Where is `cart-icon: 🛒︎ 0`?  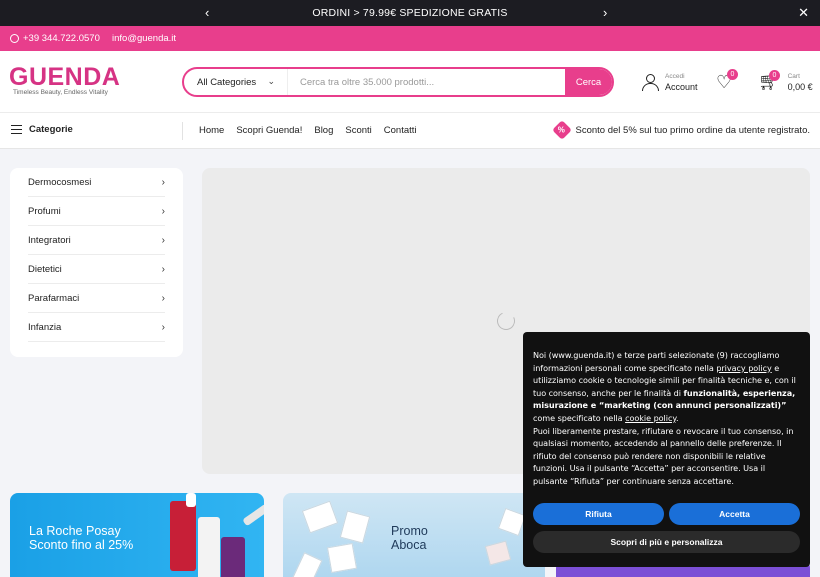
cart-icon: 🛒︎ 0 is located at coordinates (769, 80).